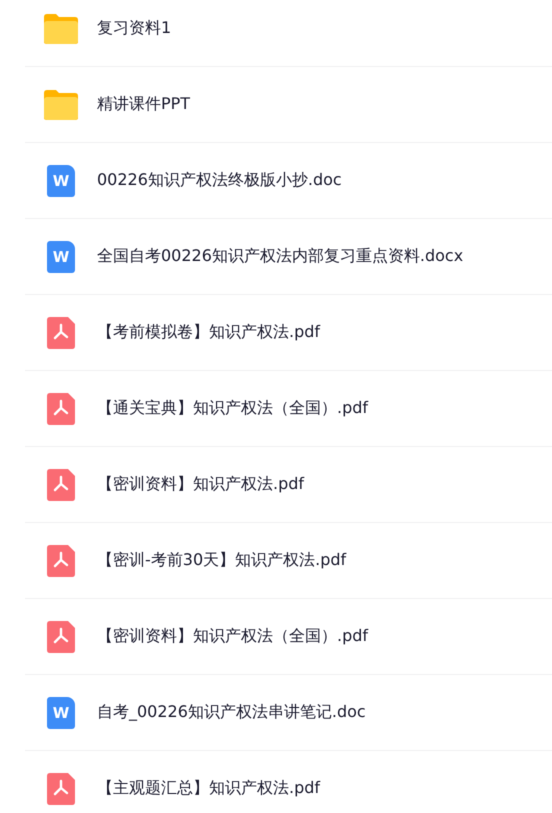  I want to click on file-name: 【主观题汇总】知识产权法.pdf, so click(208, 788).